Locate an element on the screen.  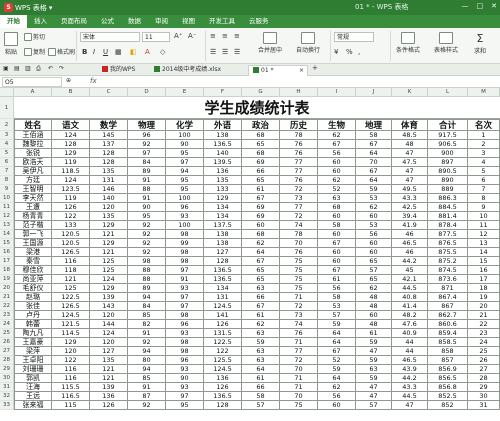
table-cell: 852.5 is located at coordinates (448, 396).